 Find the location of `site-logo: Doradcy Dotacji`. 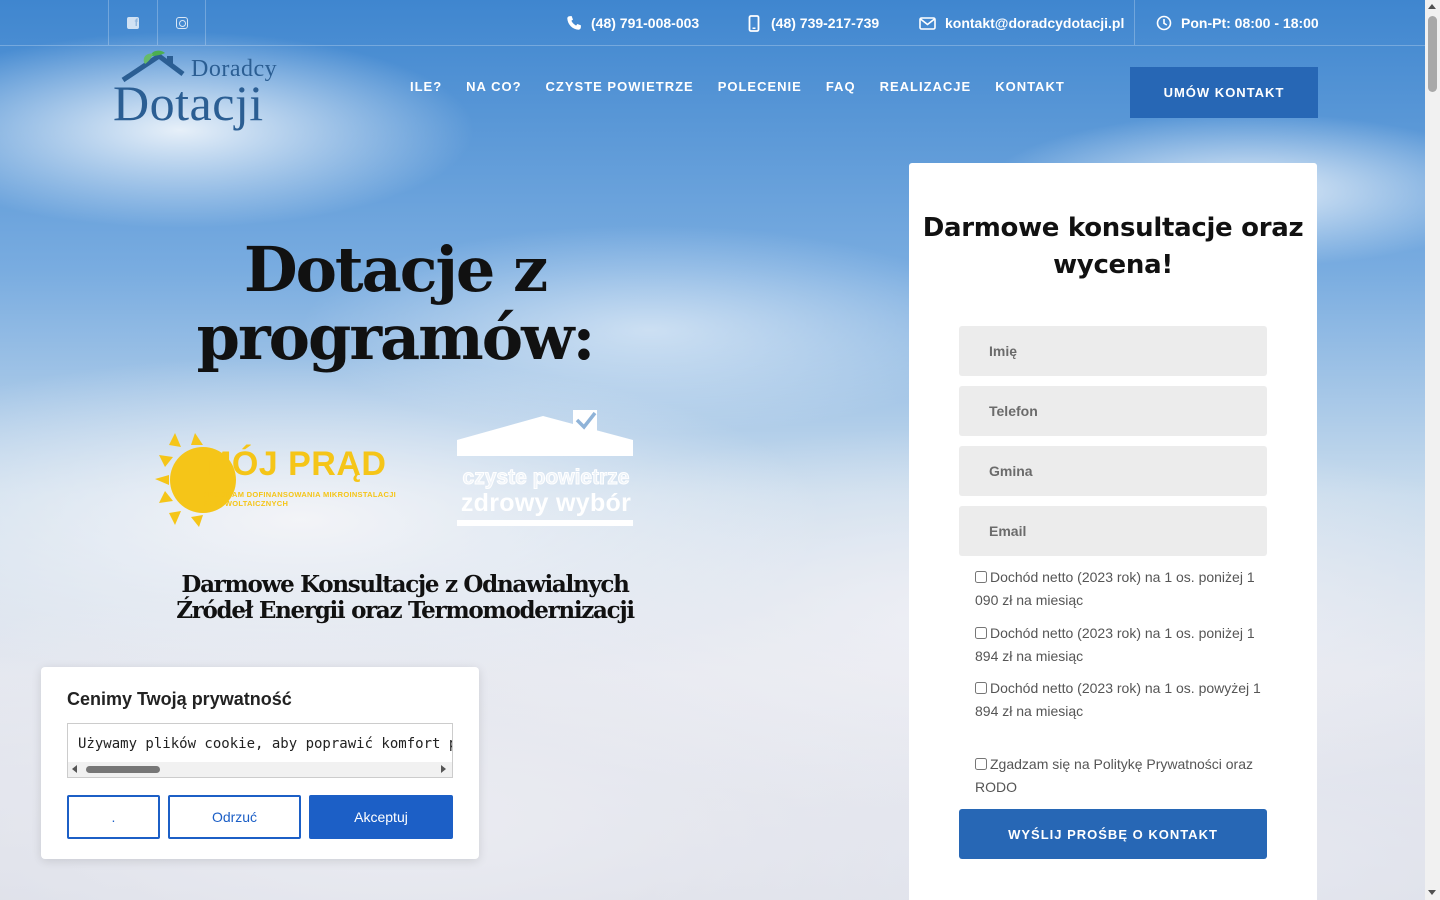

site-logo: Doradcy Dotacji is located at coordinates (208, 92).